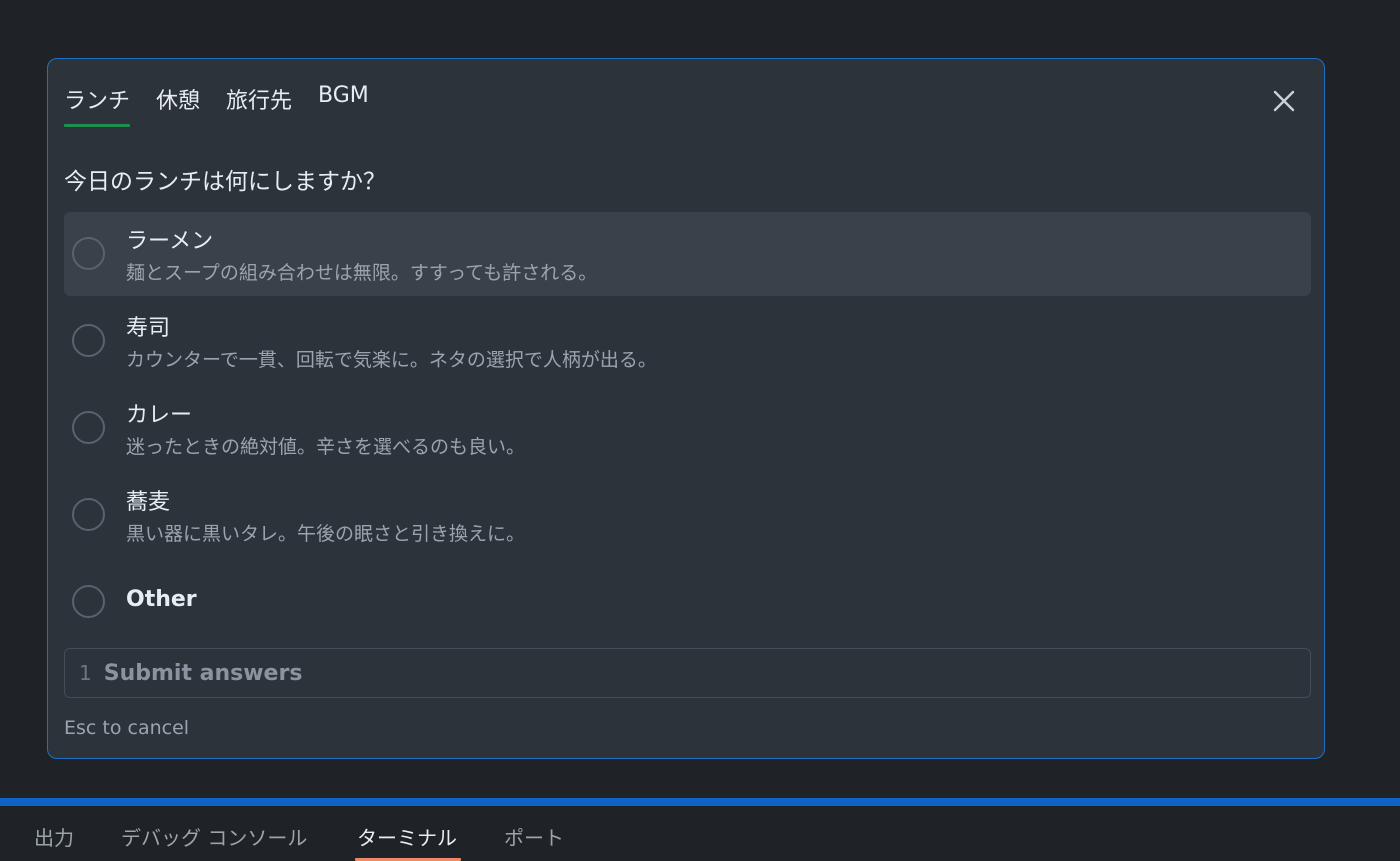  I want to click on option-description: 麺とスープの組み合わせは無限。すすっても許される。, so click(362, 273).